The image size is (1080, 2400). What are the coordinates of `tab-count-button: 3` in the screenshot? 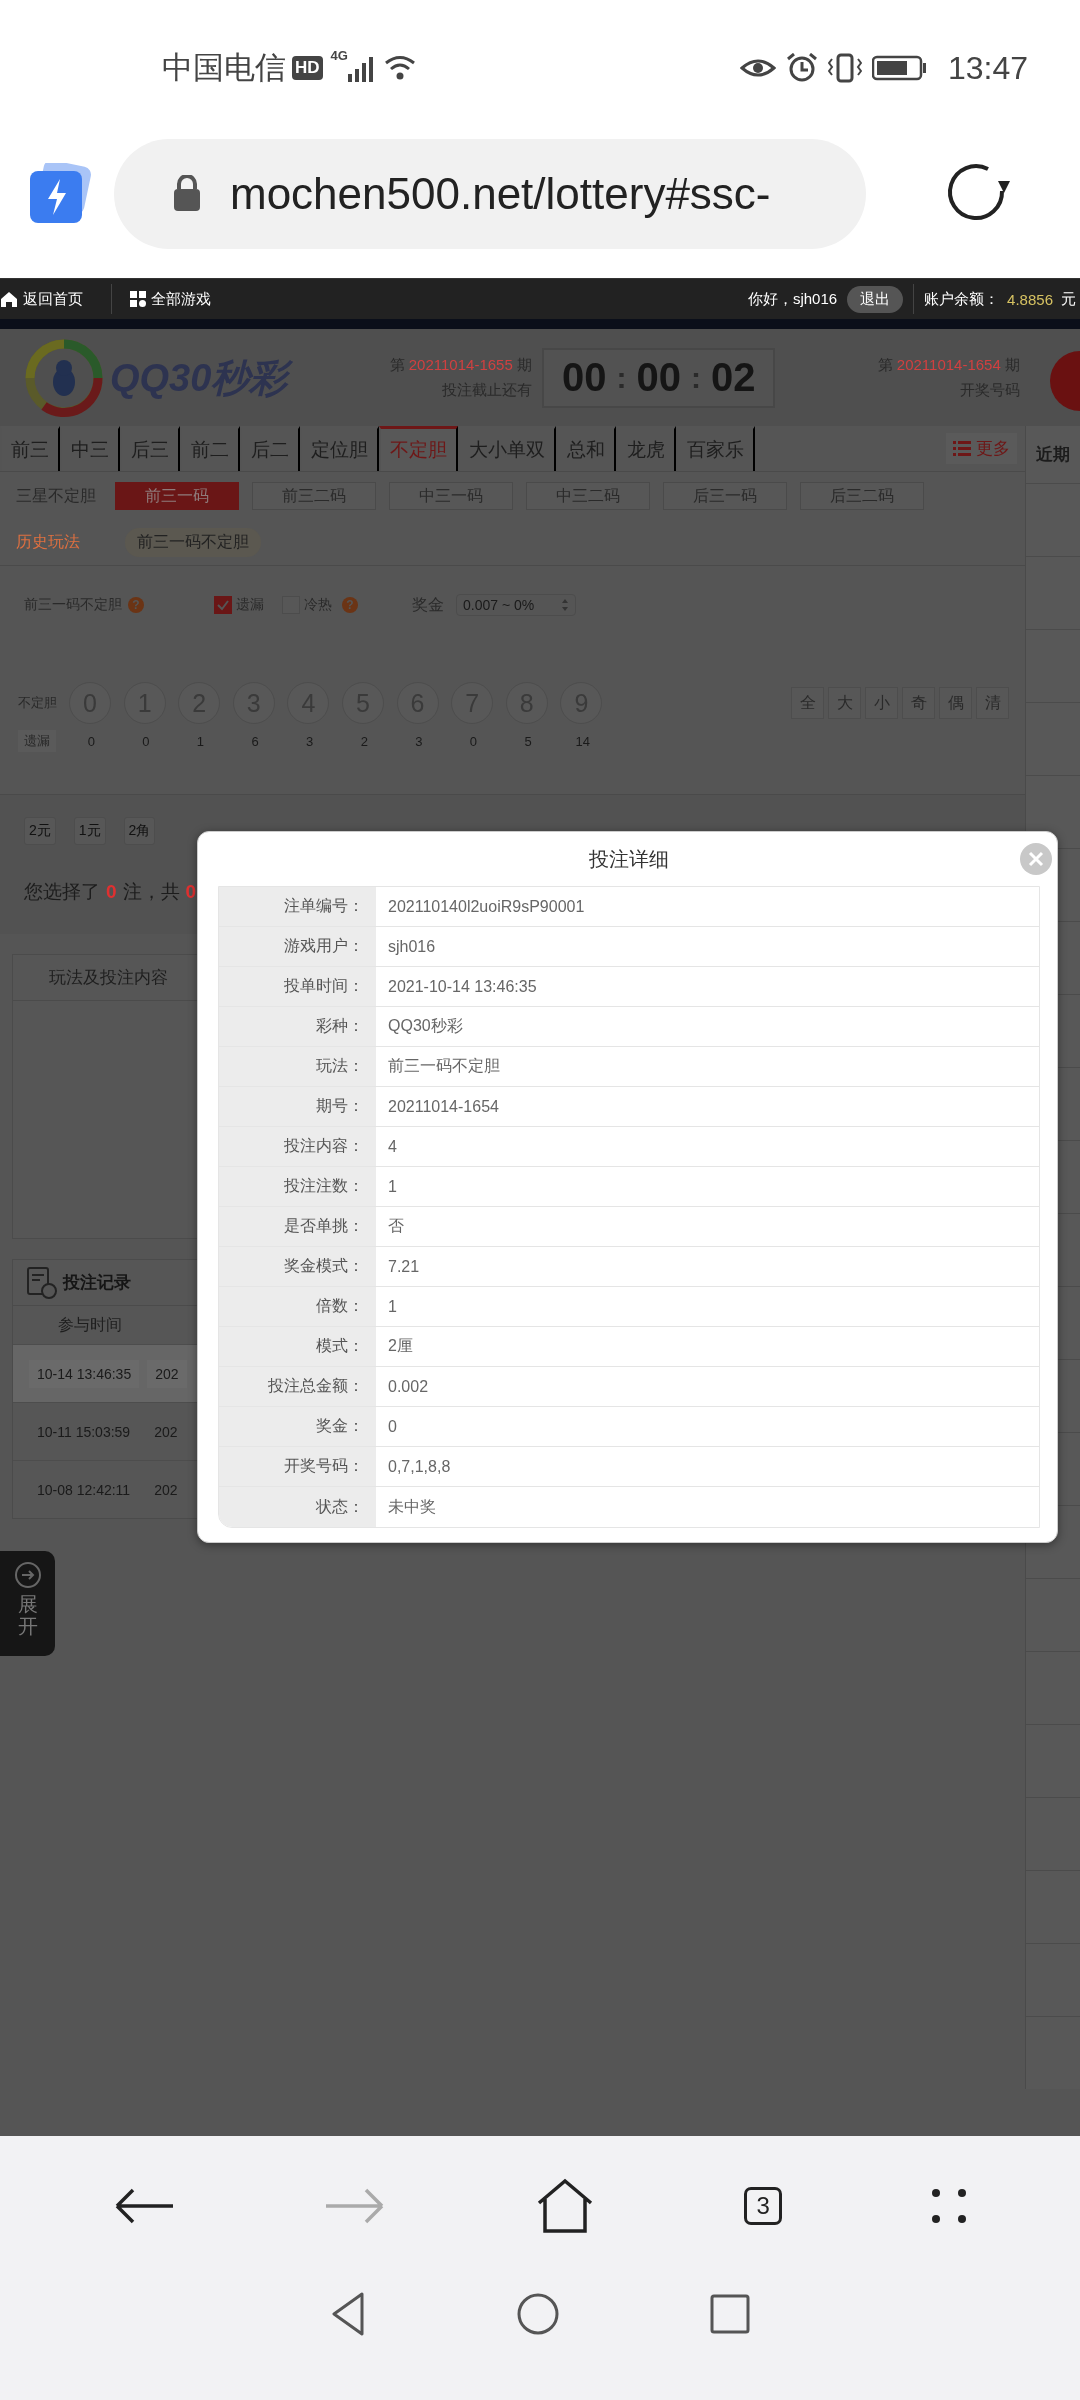 It's located at (763, 2206).